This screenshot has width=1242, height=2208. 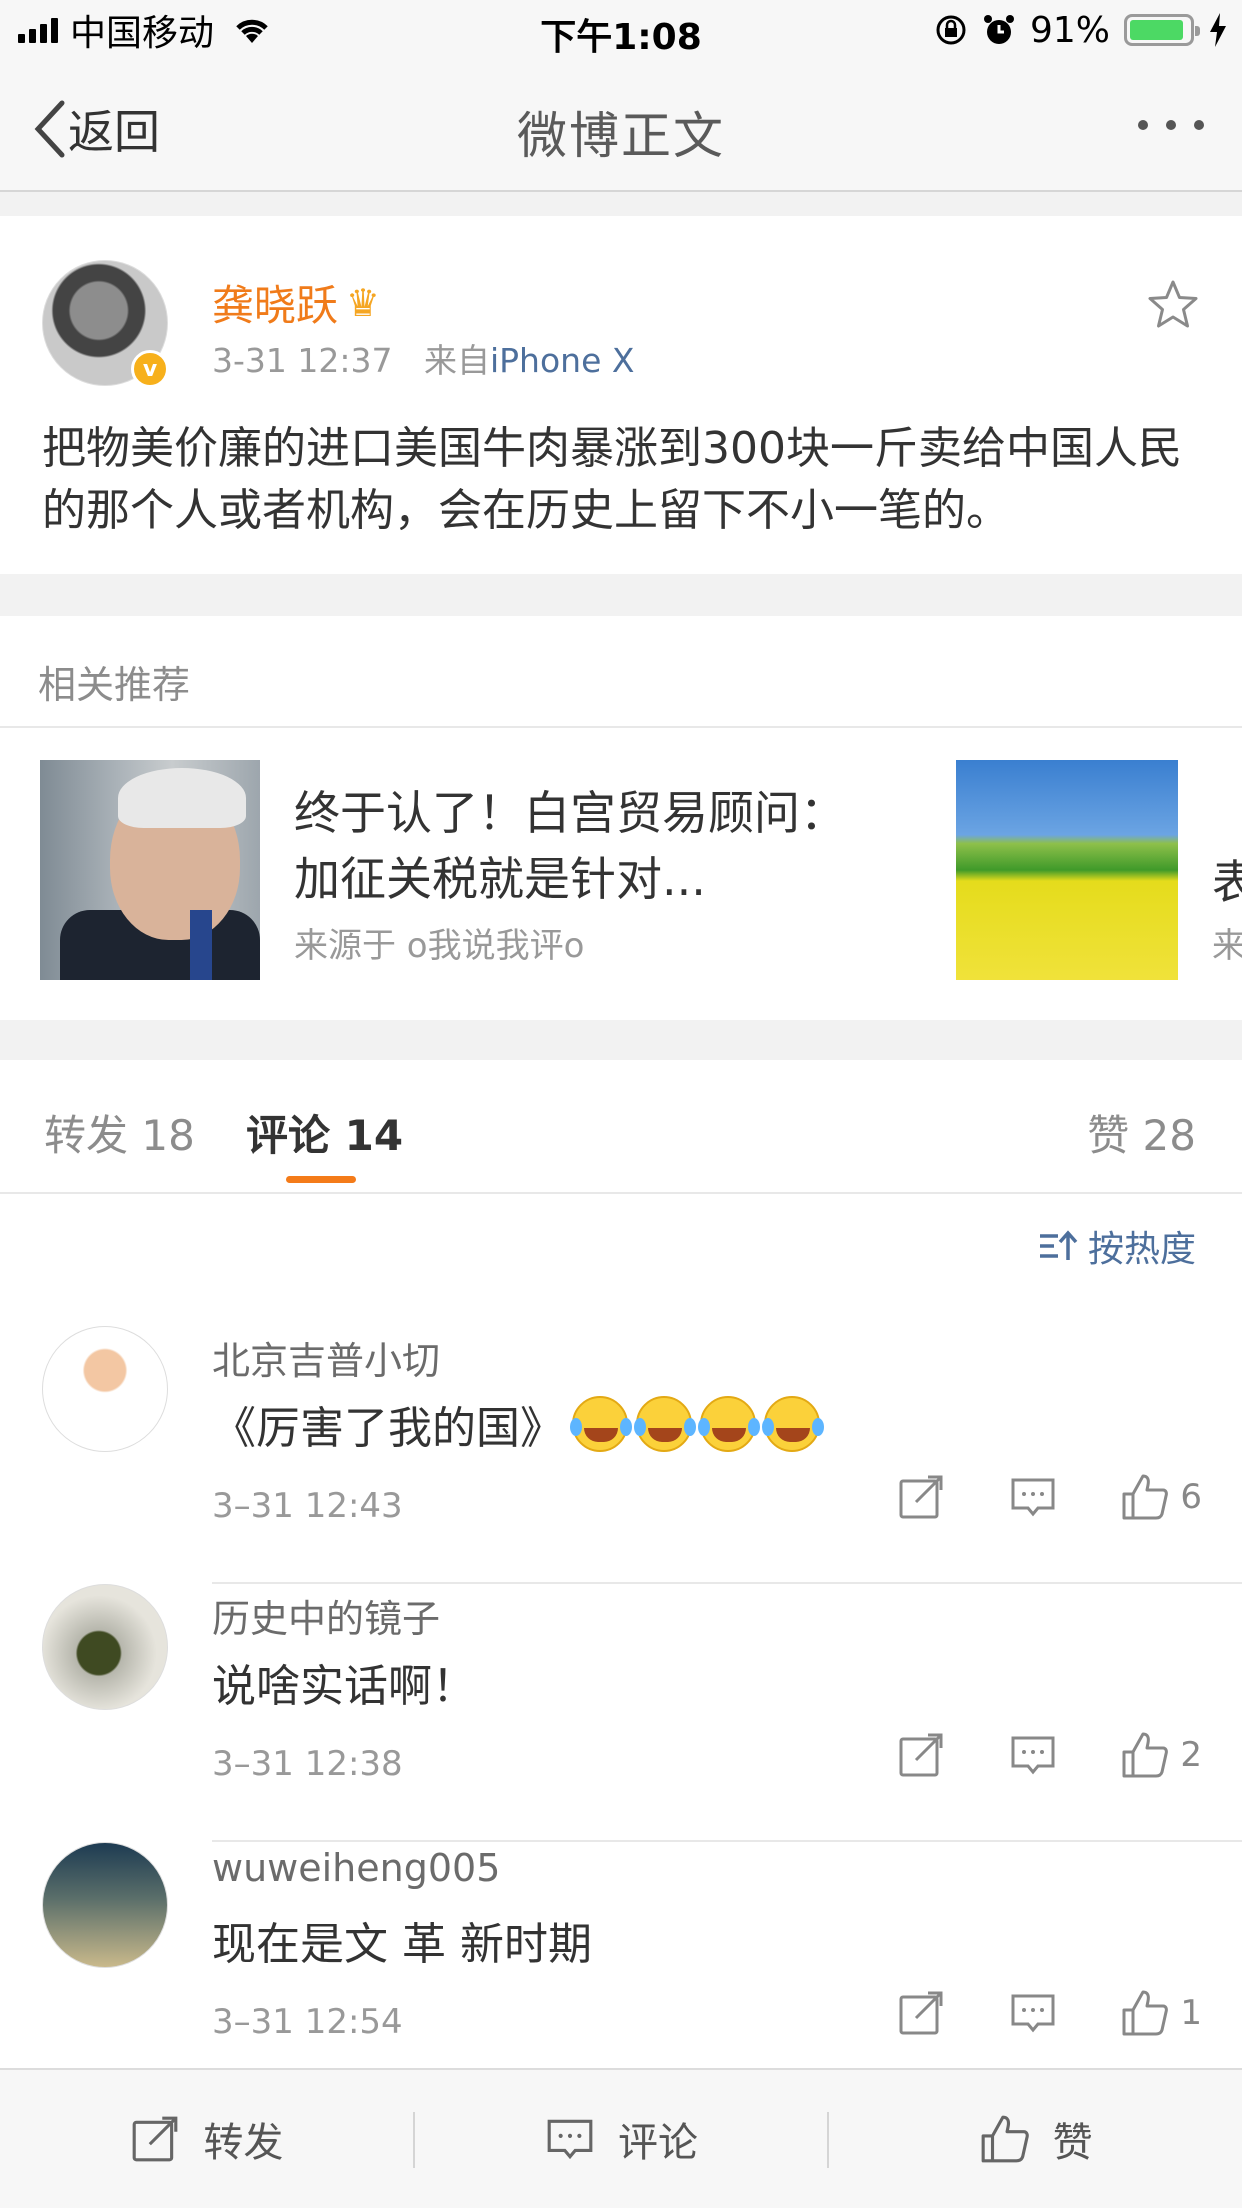 What do you see at coordinates (1141, 1132) in the screenshot?
I see `tab-like: 赞 28` at bounding box center [1141, 1132].